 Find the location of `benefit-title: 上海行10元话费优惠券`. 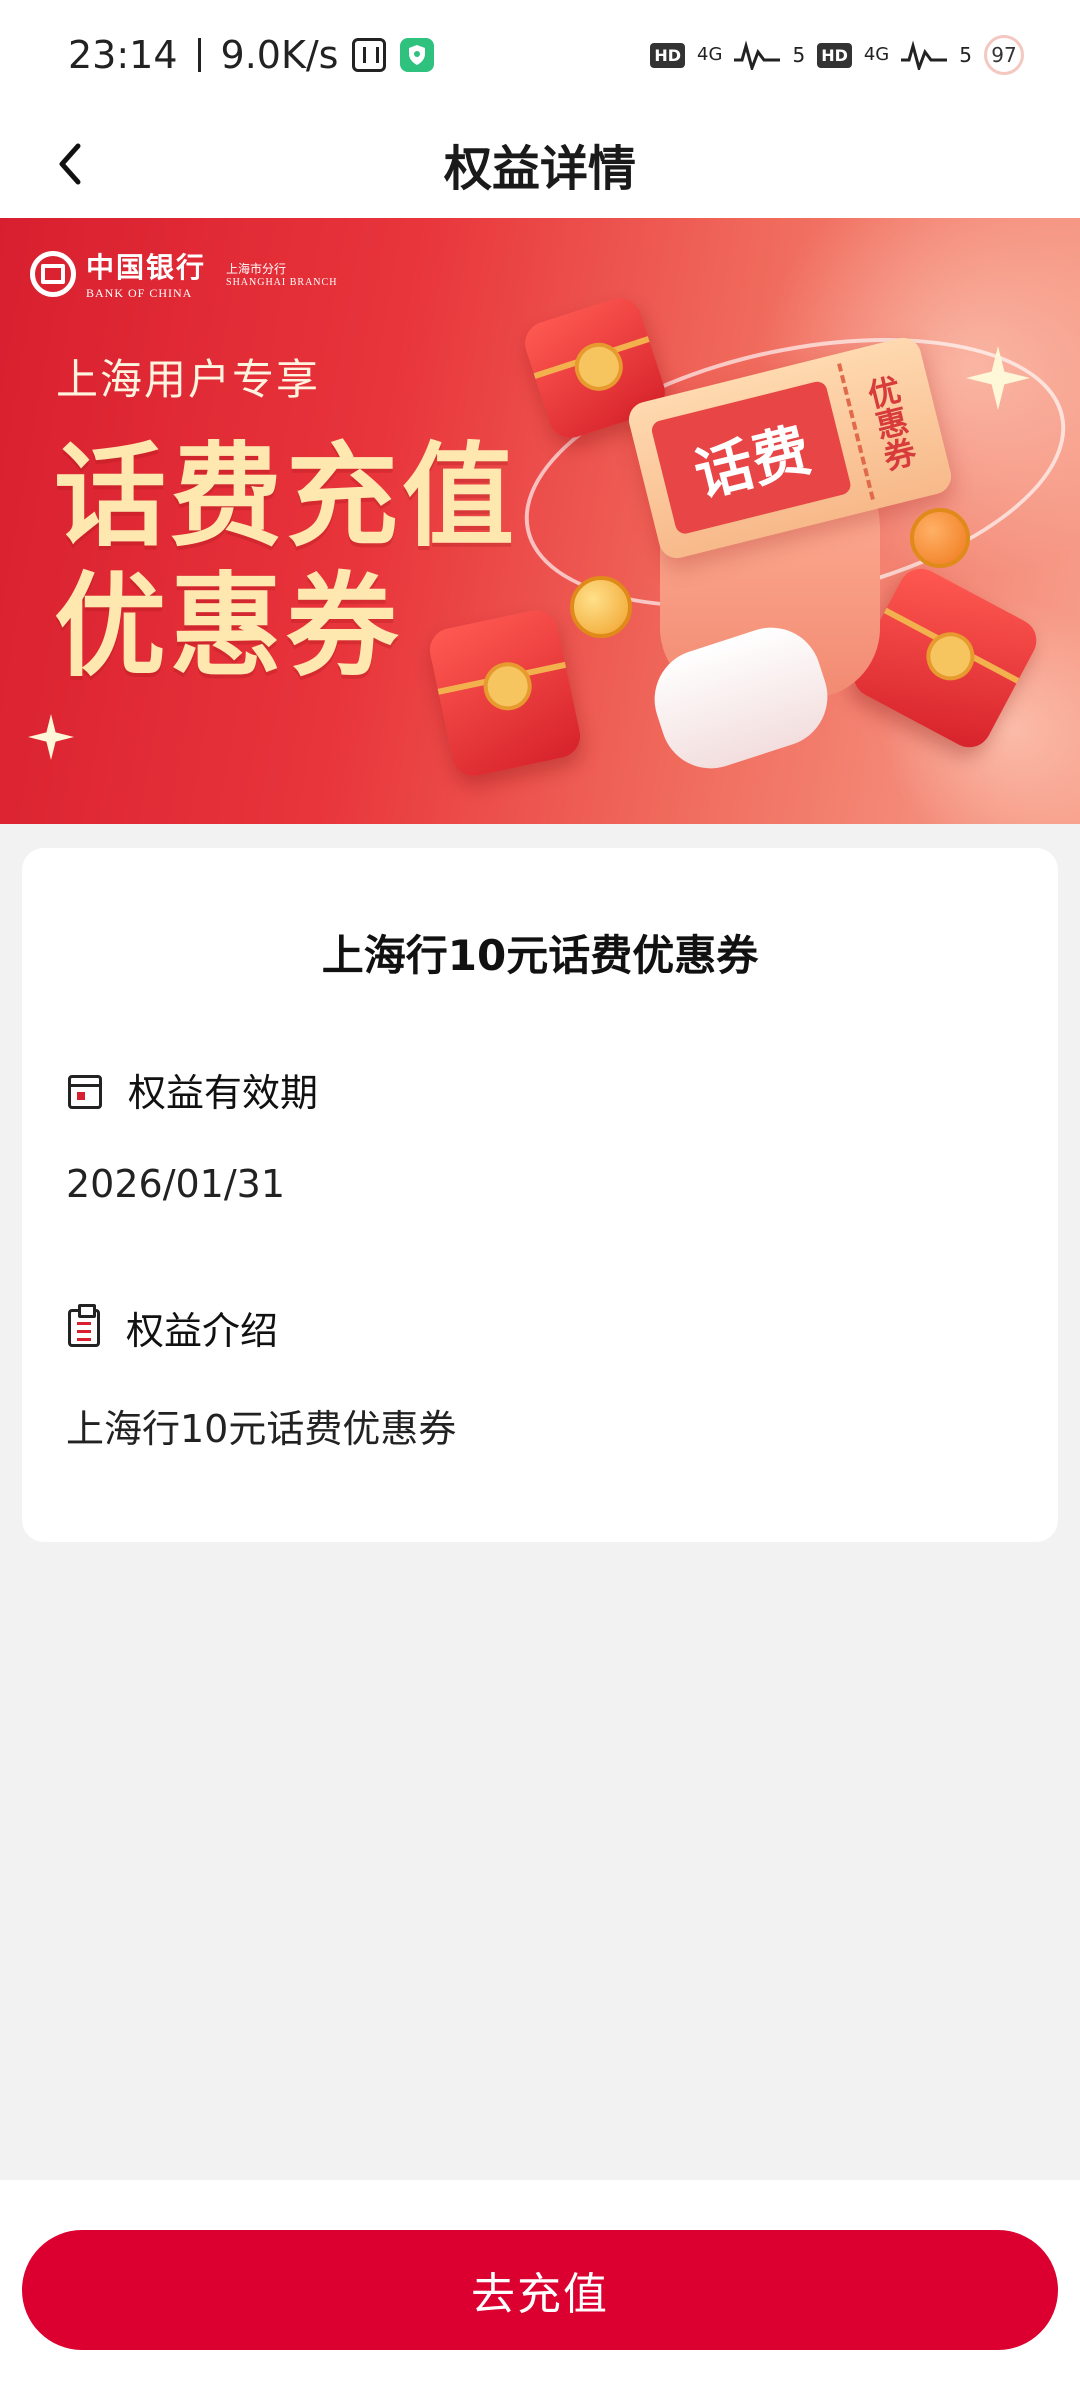

benefit-title: 上海行10元话费优惠券 is located at coordinates (540, 955).